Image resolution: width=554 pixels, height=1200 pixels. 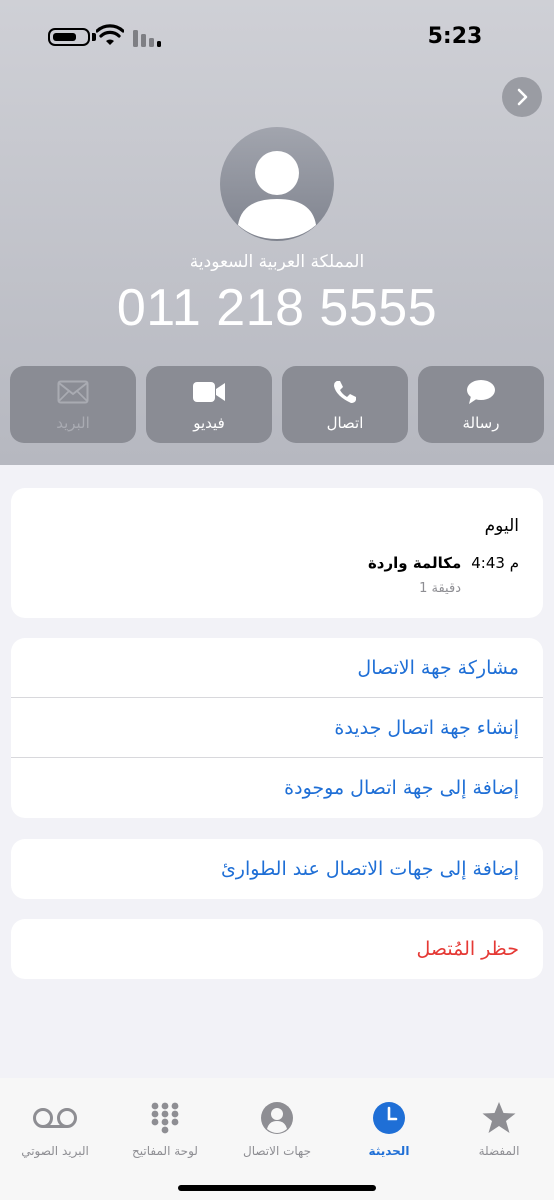 What do you see at coordinates (499, 1151) in the screenshot?
I see `tab-label: المفضلة` at bounding box center [499, 1151].